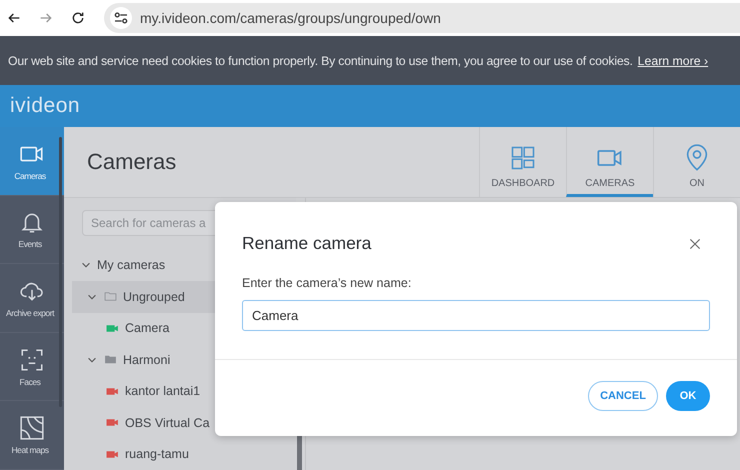 Image resolution: width=740 pixels, height=470 pixels. Describe the element at coordinates (673, 61) in the screenshot. I see `learn-more-link: Learn more ›` at that location.